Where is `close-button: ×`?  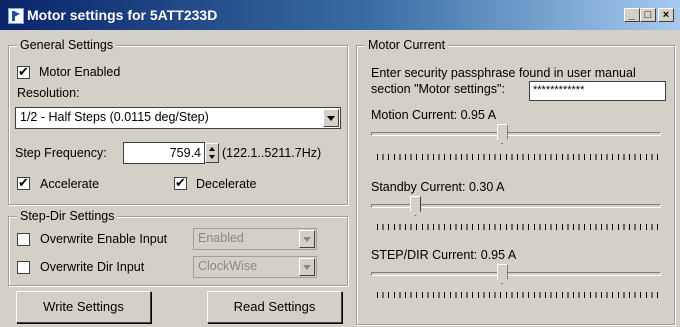
close-button: × is located at coordinates (666, 15).